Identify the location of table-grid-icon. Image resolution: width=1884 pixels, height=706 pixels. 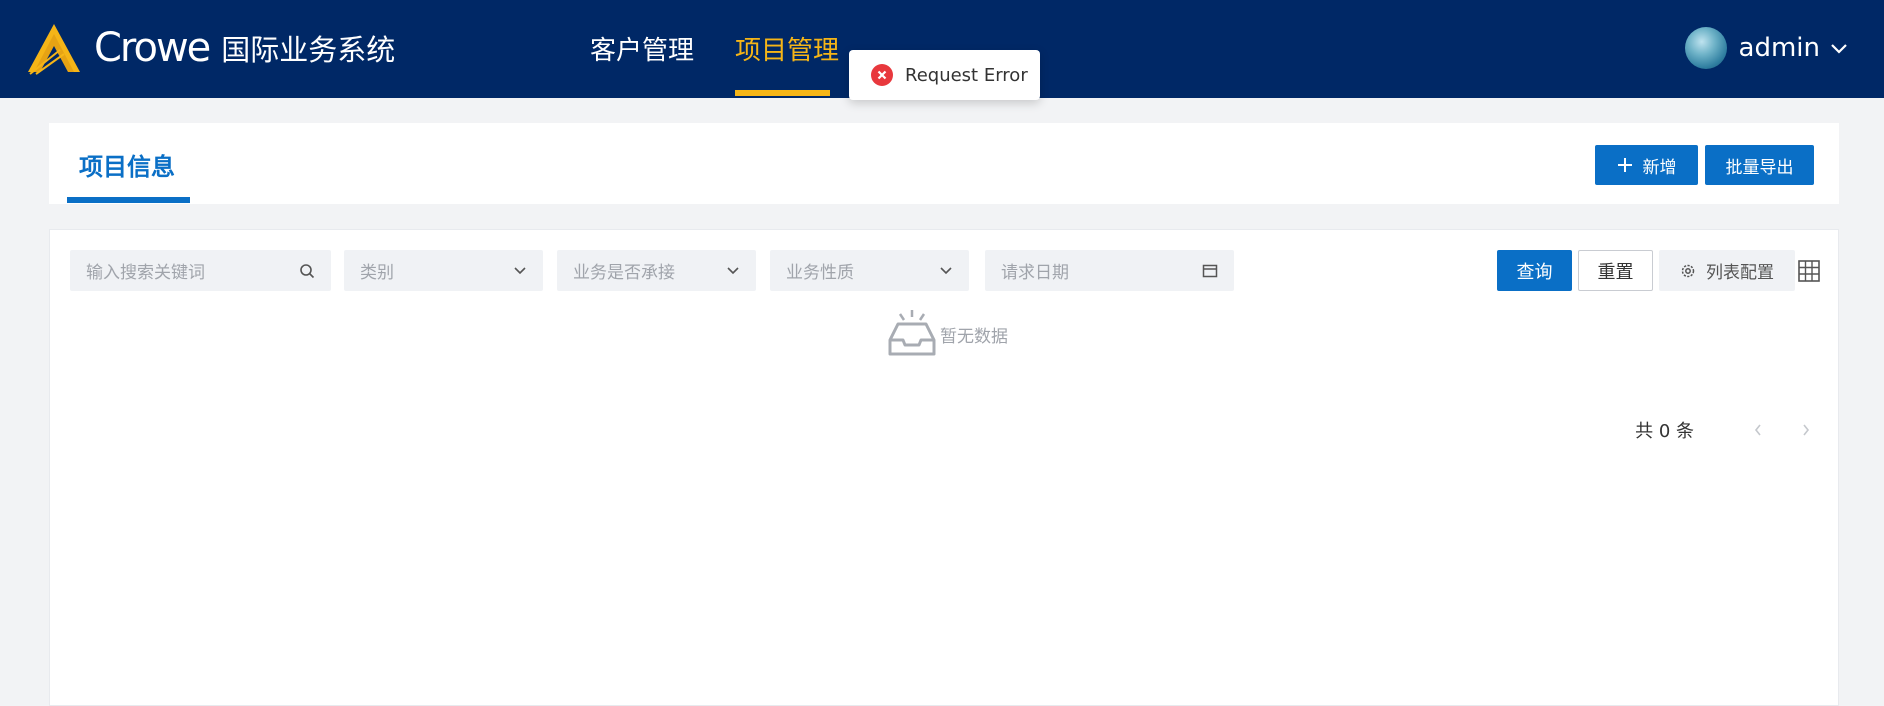
(1809, 271).